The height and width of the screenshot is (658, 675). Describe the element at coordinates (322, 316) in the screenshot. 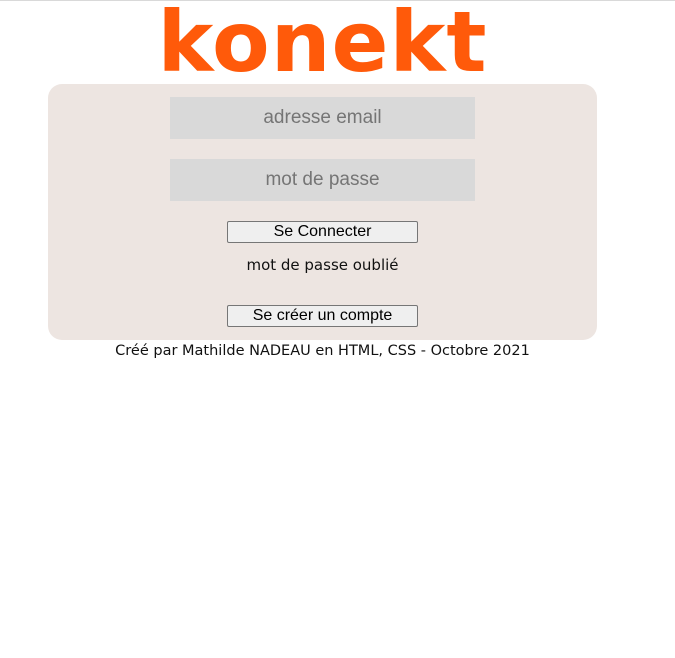

I see `create-account-button: Se créer un compte` at that location.